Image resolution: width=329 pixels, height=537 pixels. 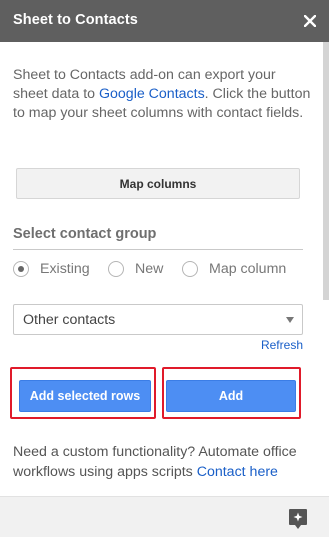 What do you see at coordinates (158, 238) in the screenshot?
I see `contact-group-title: Select contact group` at bounding box center [158, 238].